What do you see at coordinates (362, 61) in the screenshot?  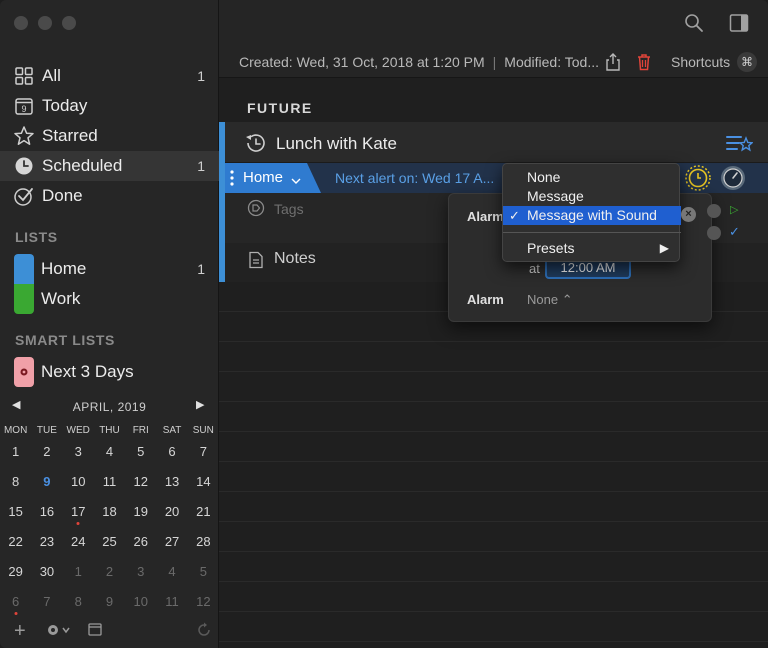 I see `created-date: Created: Wed, 31 Oct, 2018 at 1:20 PM` at bounding box center [362, 61].